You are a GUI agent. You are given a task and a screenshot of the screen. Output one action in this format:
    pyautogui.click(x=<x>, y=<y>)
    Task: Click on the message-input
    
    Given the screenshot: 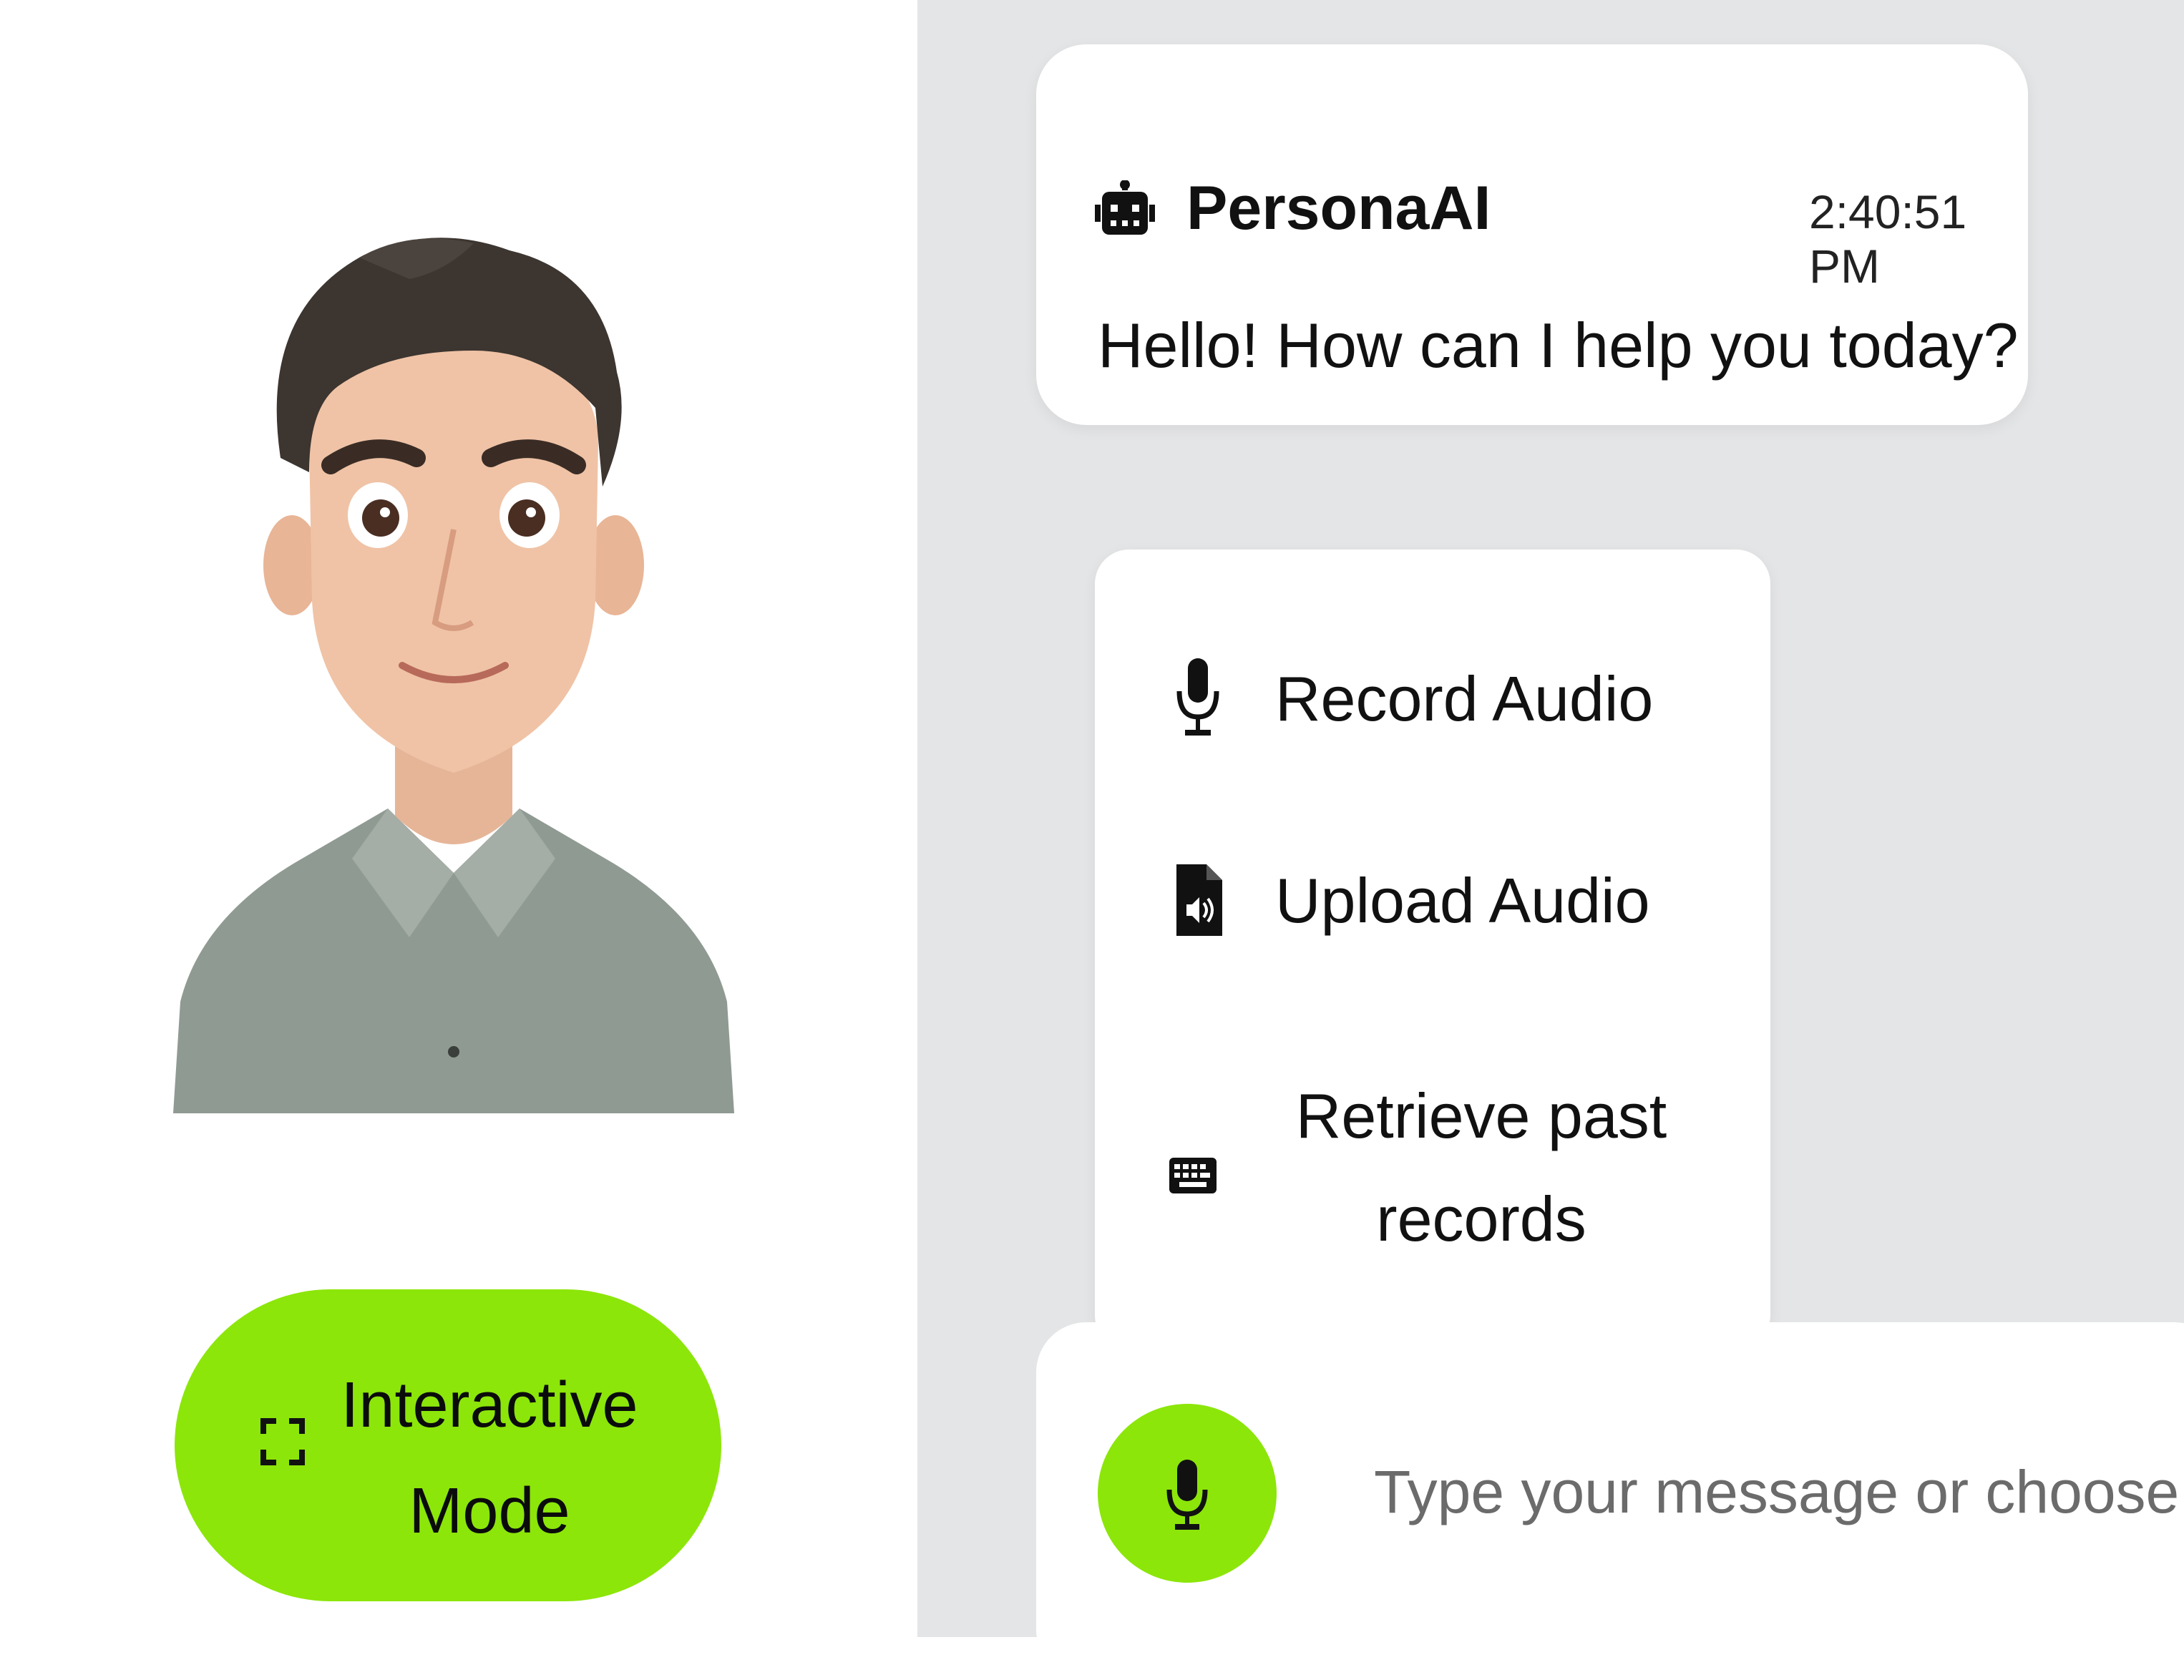 What is the action you would take?
    pyautogui.click(x=1779, y=1491)
    